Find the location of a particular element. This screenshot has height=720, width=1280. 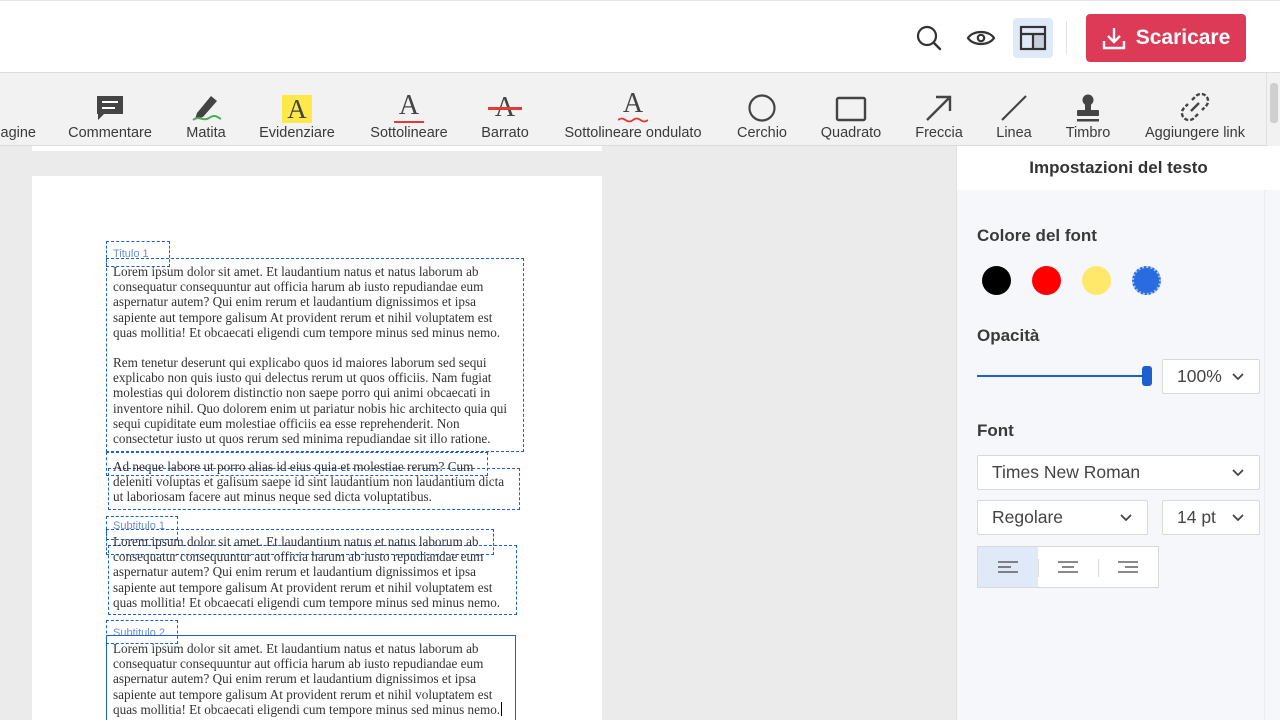

eye-icon is located at coordinates (981, 38).